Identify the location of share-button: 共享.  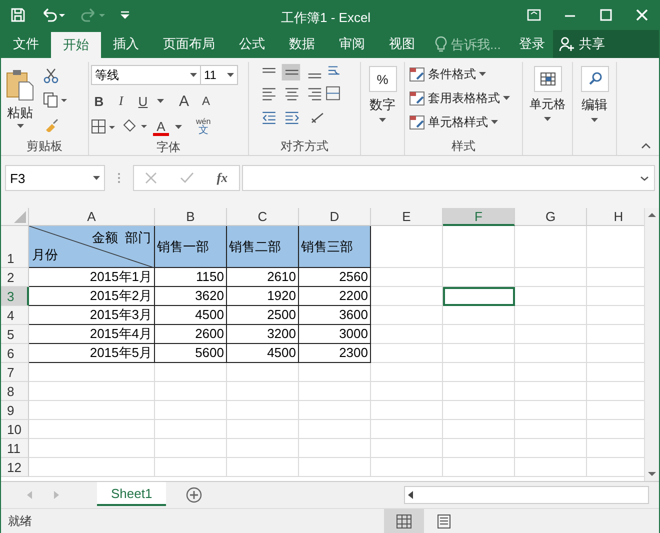
(606, 44).